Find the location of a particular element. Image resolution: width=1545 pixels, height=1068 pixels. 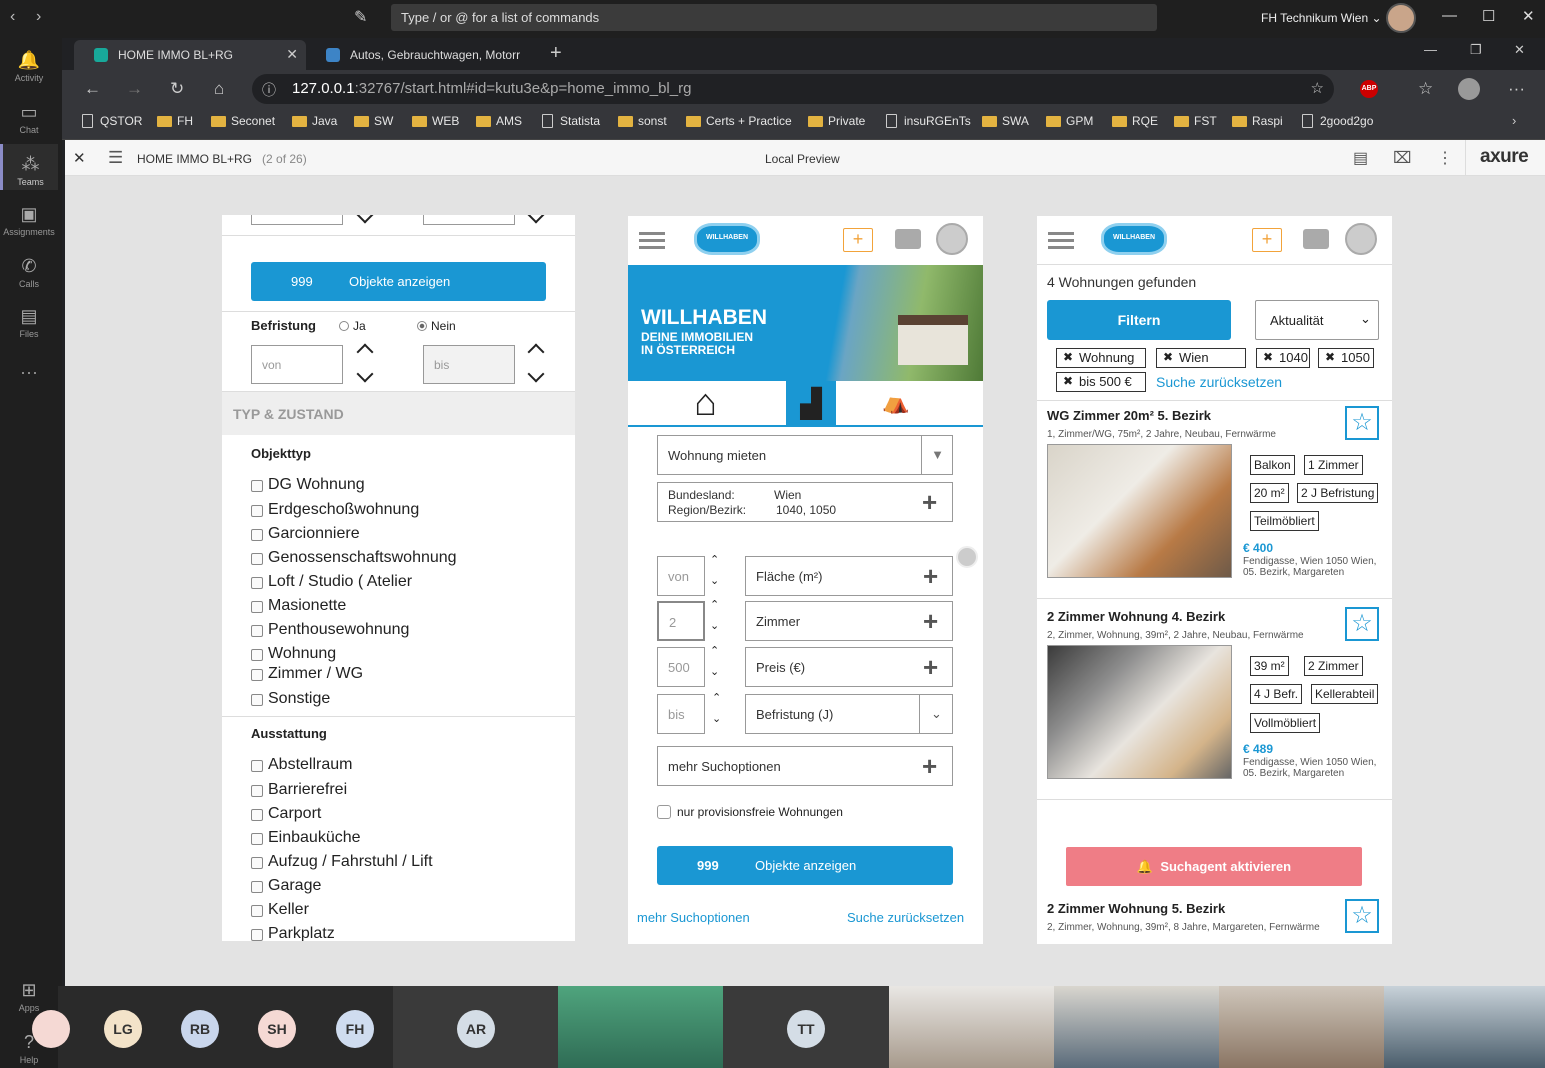

bookmark-item: RQE is located at coordinates (1135, 121).